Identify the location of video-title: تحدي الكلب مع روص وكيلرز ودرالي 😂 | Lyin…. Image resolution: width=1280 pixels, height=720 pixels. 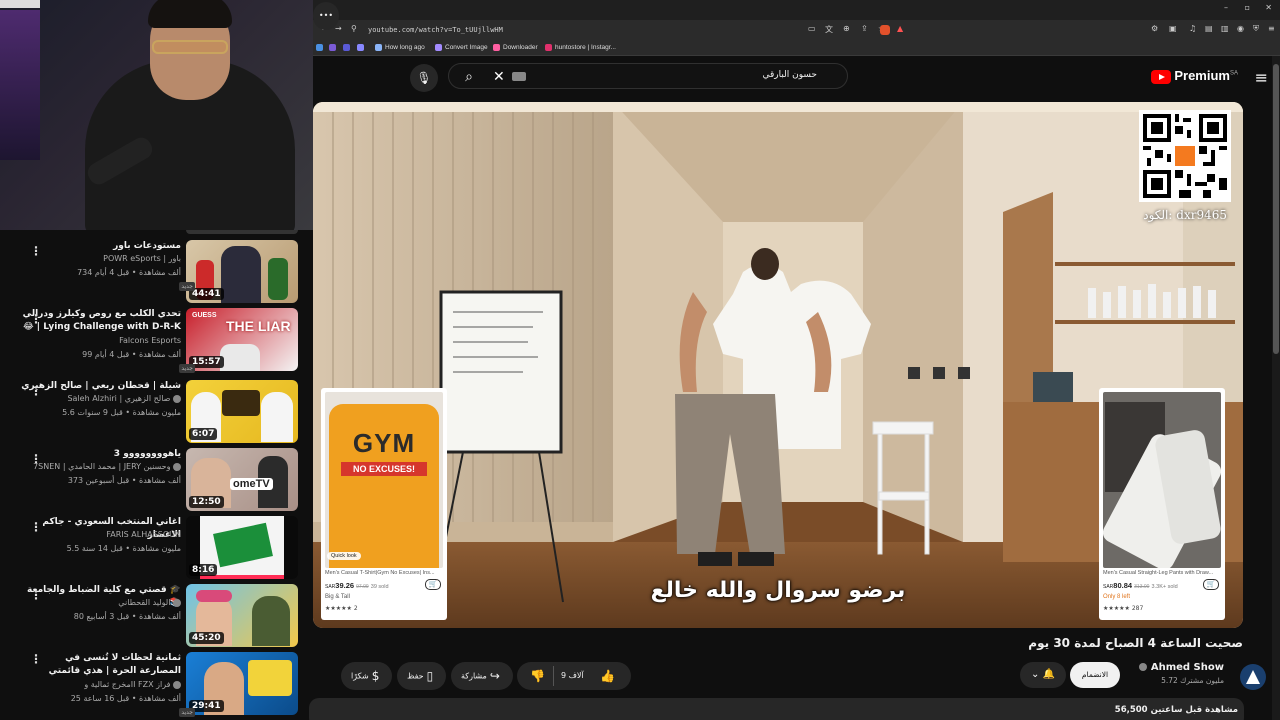
(101, 321).